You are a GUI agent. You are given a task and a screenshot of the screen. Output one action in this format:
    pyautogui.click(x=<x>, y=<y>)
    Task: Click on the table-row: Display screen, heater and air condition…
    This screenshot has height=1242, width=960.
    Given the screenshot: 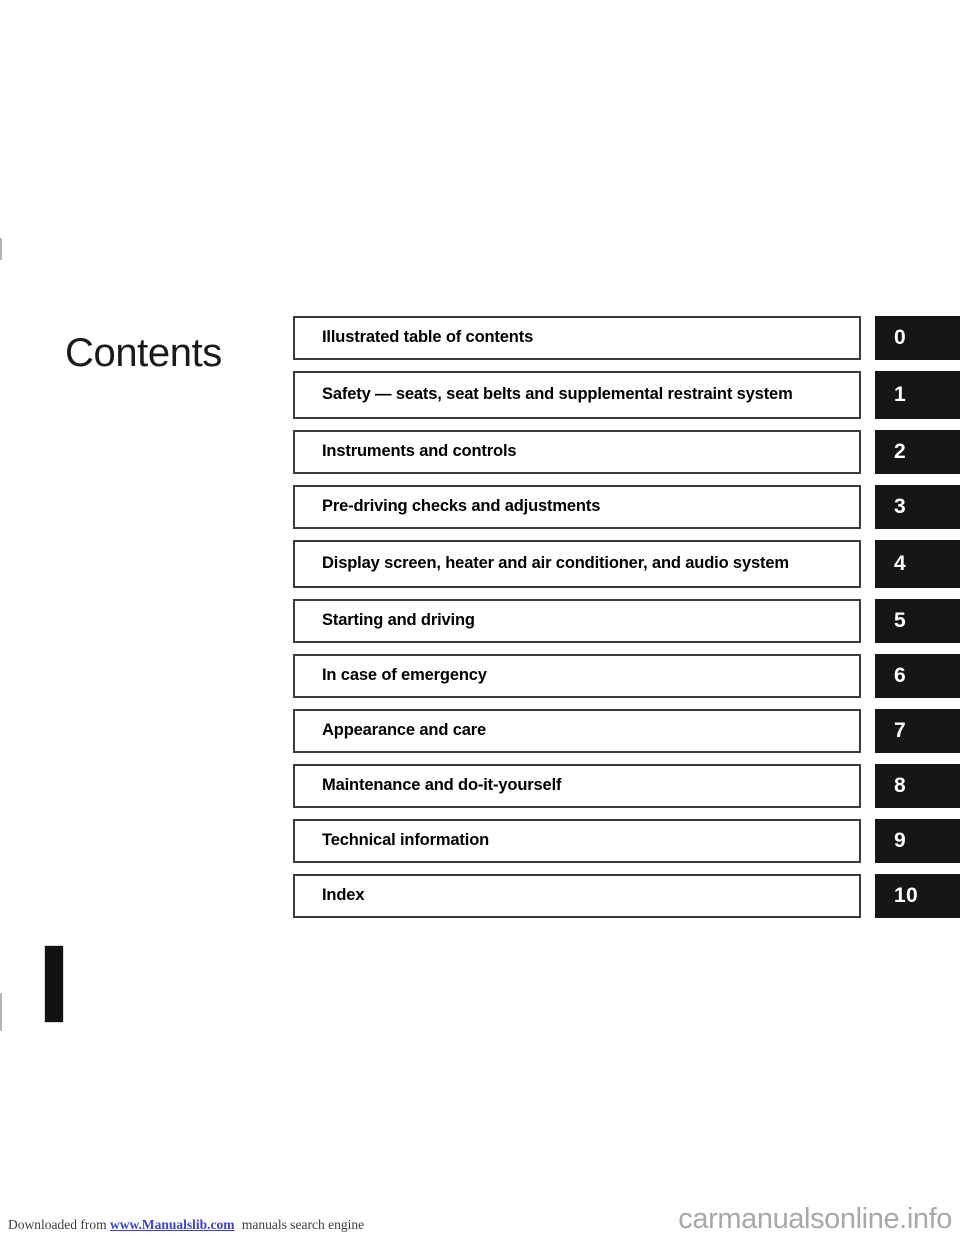 What is the action you would take?
    pyautogui.click(x=626, y=564)
    